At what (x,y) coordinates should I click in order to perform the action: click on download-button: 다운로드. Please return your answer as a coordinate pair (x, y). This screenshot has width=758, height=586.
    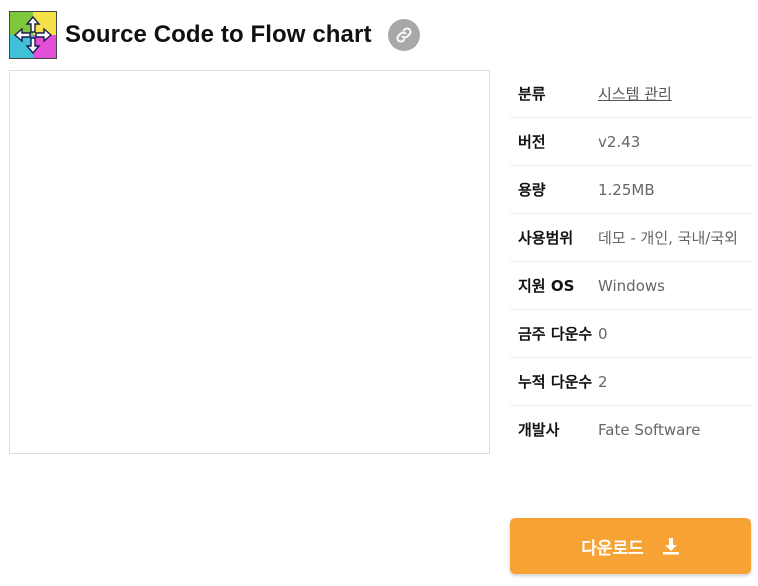
    Looking at the image, I should click on (630, 546).